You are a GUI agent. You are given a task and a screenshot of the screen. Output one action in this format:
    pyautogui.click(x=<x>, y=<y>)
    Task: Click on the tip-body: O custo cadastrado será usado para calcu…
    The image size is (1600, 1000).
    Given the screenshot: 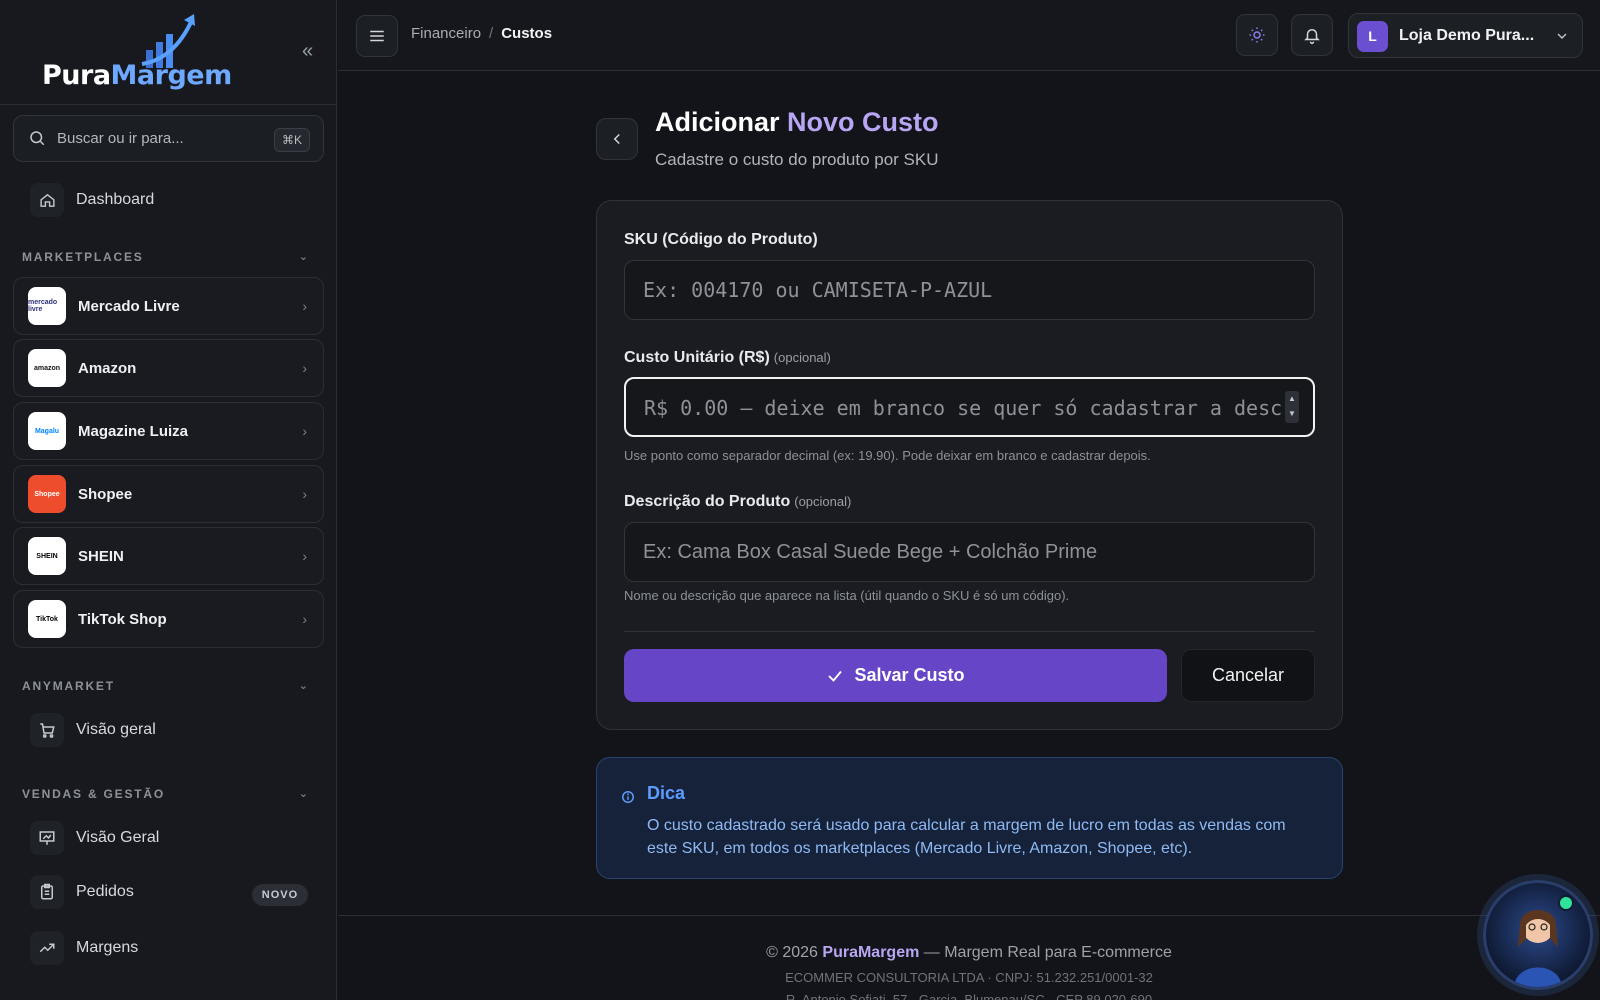 What is the action you would take?
    pyautogui.click(x=966, y=837)
    